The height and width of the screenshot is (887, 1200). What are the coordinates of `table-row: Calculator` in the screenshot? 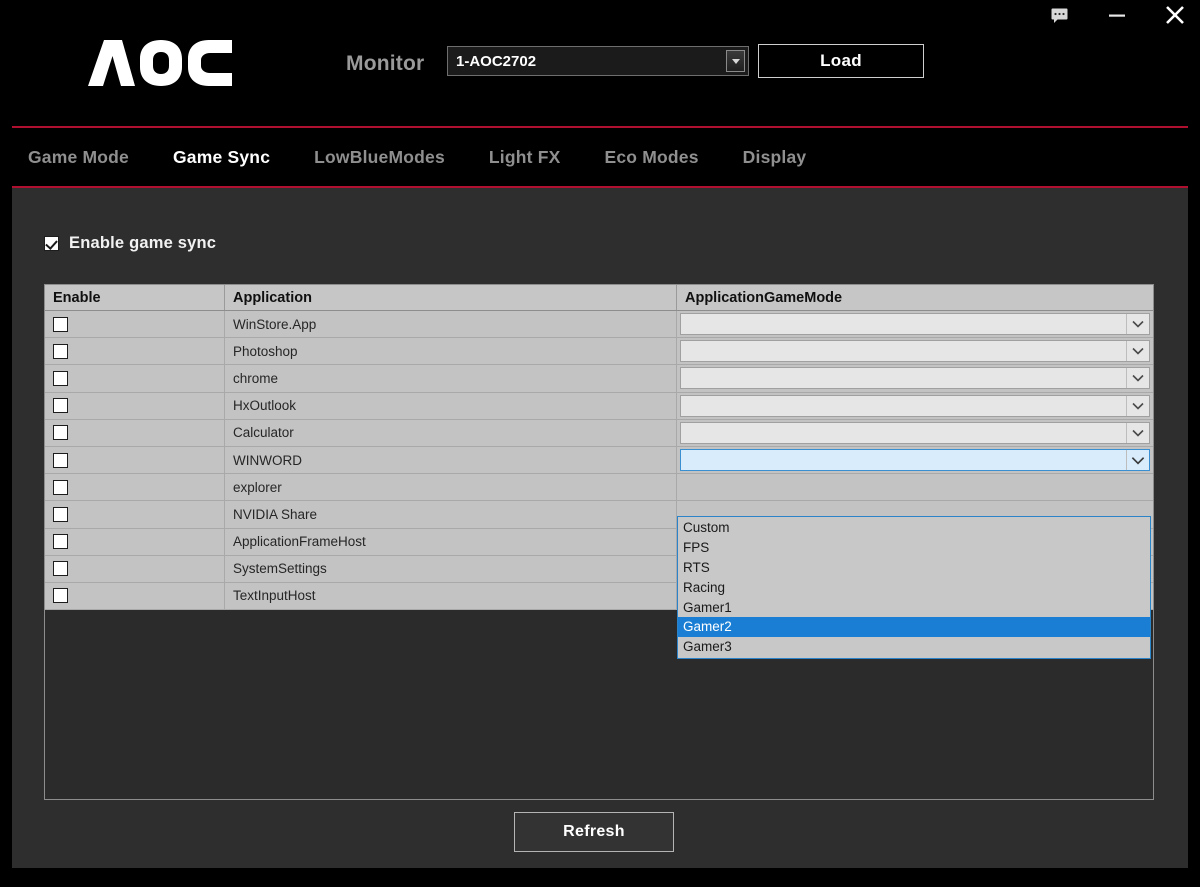 It's located at (599, 433).